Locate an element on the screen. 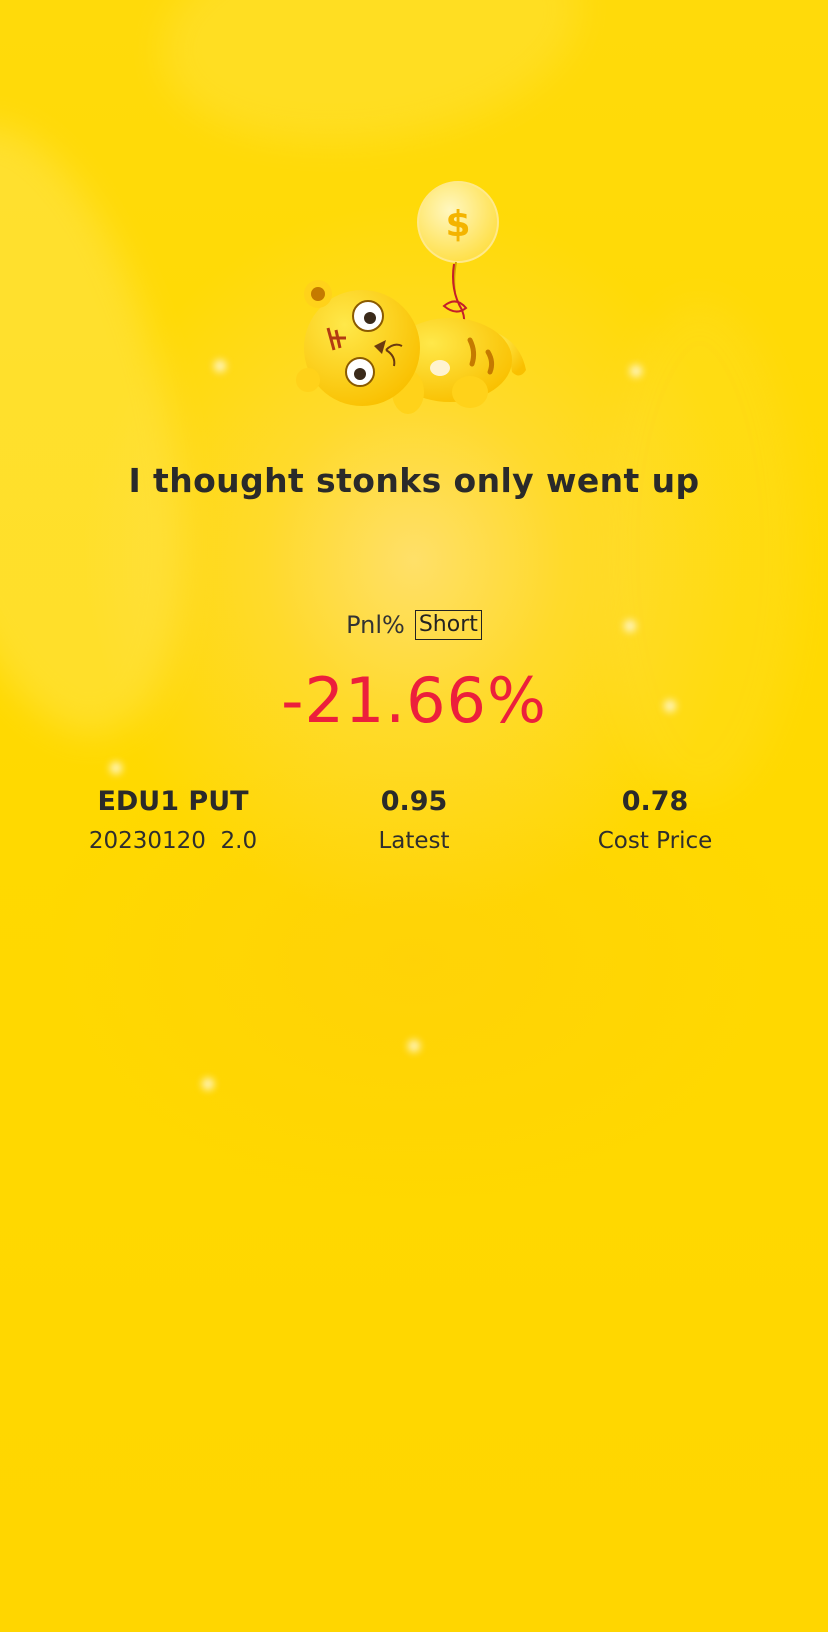  contract-expiry-strike: 20230120 2.0 is located at coordinates (173, 841).